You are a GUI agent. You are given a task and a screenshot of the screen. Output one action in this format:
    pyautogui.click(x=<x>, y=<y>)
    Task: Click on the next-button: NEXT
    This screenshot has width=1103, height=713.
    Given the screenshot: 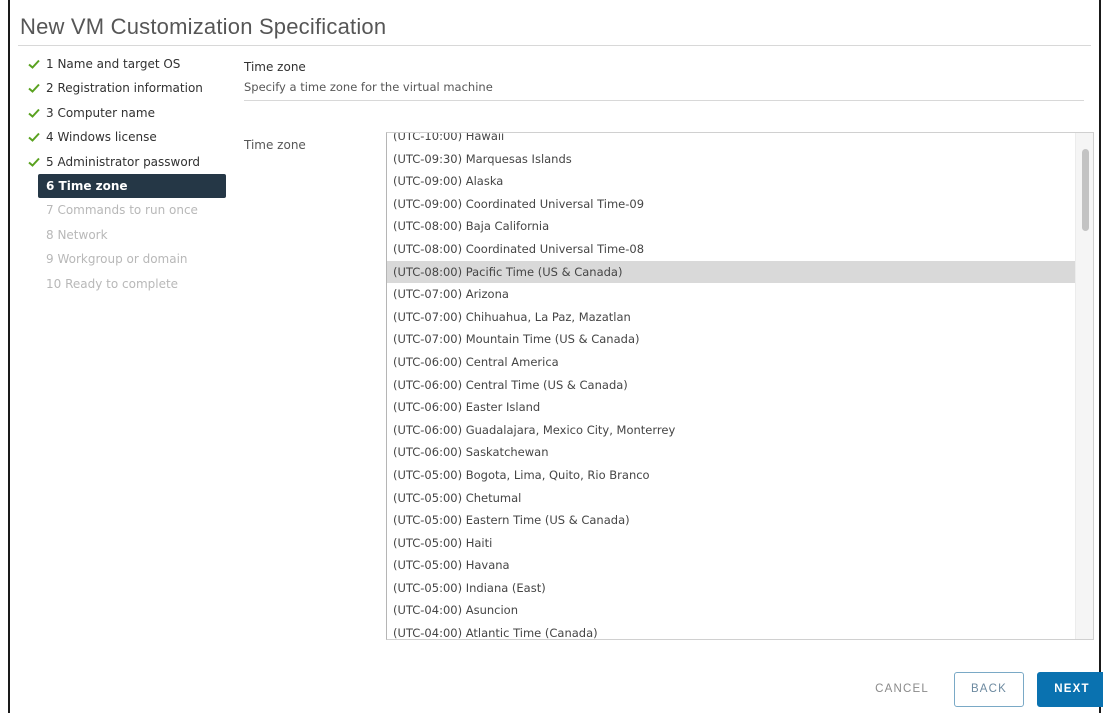 What is the action you would take?
    pyautogui.click(x=1070, y=689)
    